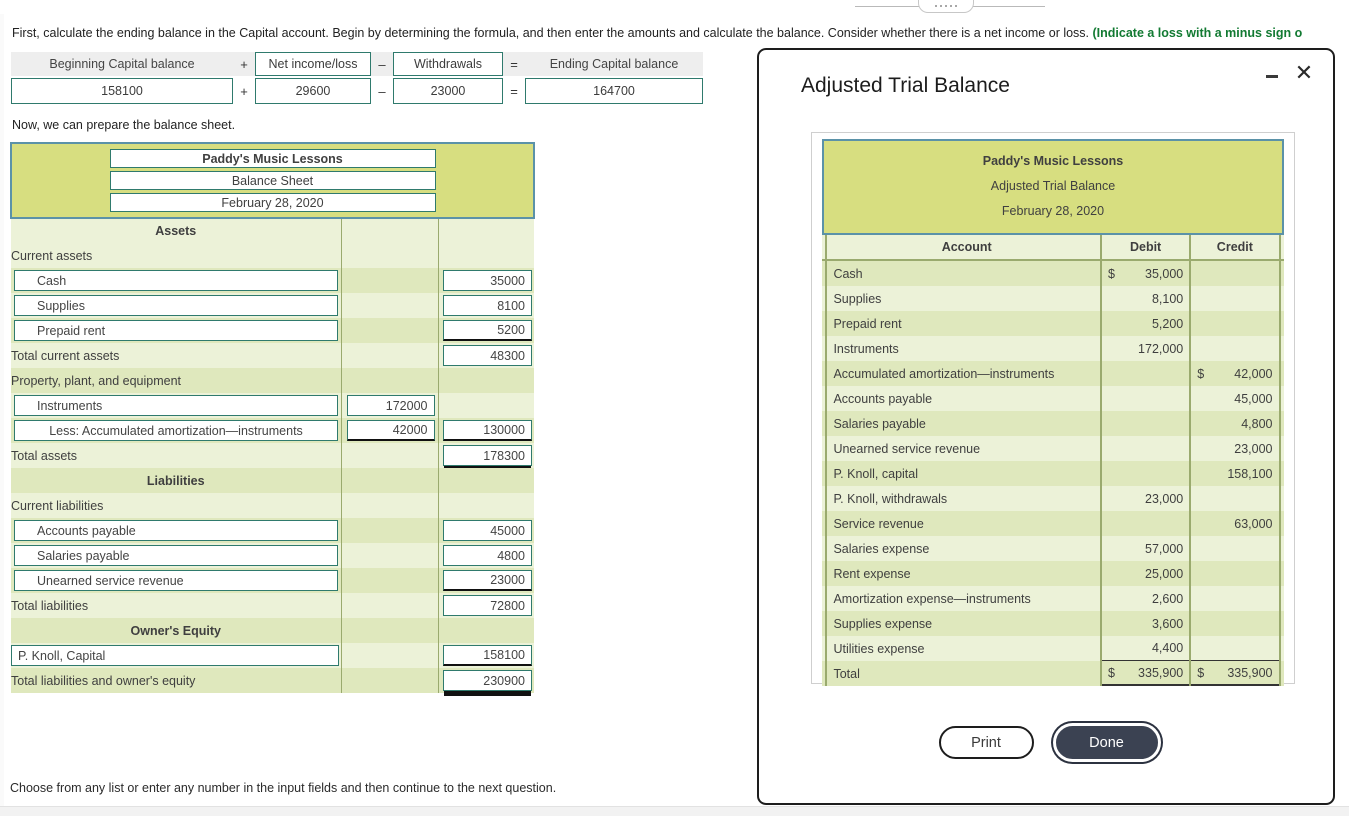 The width and height of the screenshot is (1349, 816). What do you see at coordinates (487, 680) in the screenshot?
I see `input-amount-total-liabilities-equity: 230900` at bounding box center [487, 680].